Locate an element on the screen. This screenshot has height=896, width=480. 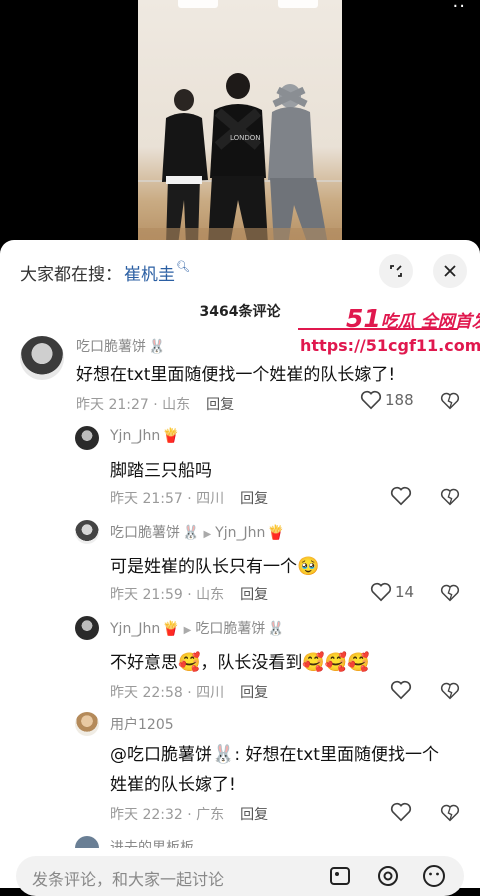
like-count: 14 is located at coordinates (405, 592).